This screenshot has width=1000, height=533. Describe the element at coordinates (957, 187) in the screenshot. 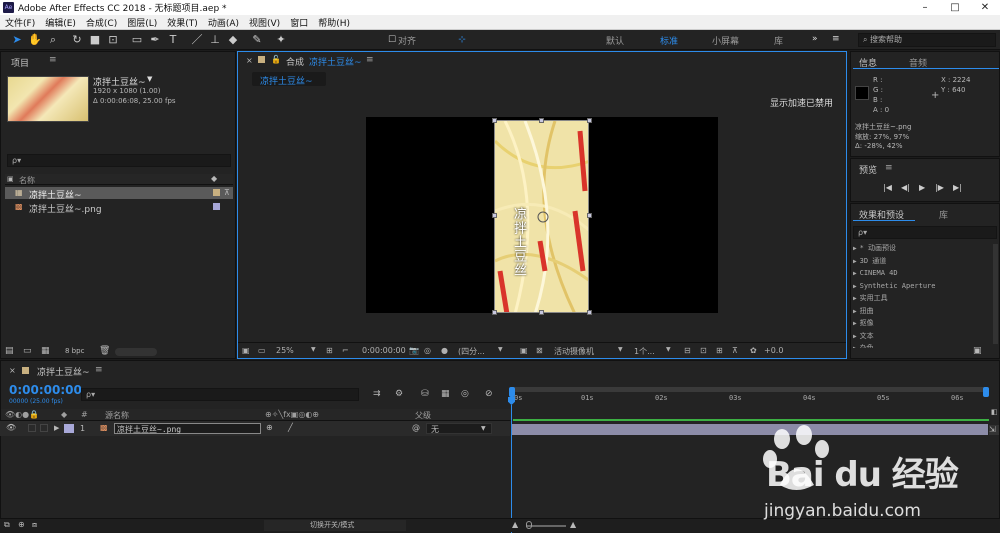

I see `last-frame-icon: ▶|` at that location.